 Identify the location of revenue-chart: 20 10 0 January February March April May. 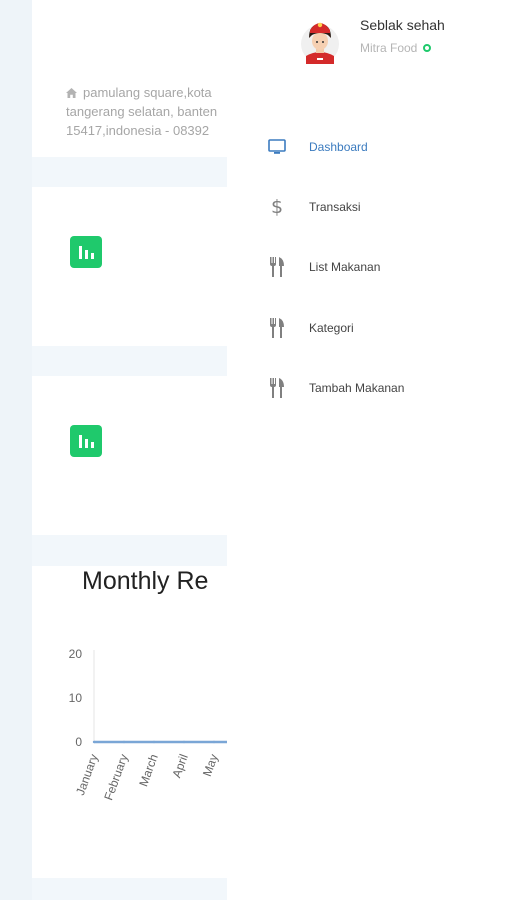
(150, 724).